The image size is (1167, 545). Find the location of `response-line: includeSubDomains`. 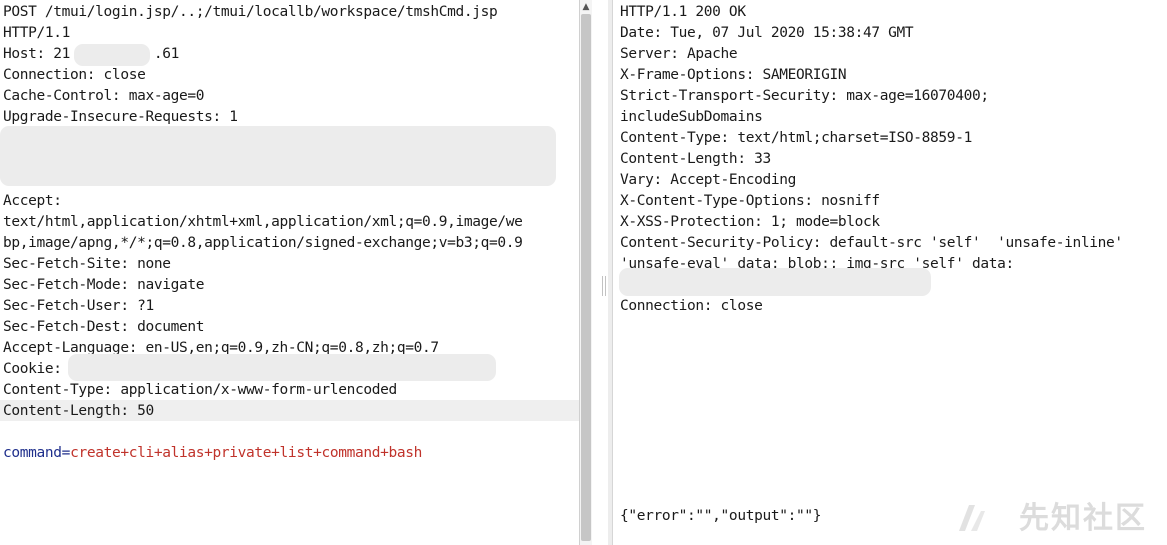

response-line: includeSubDomains is located at coordinates (691, 117).